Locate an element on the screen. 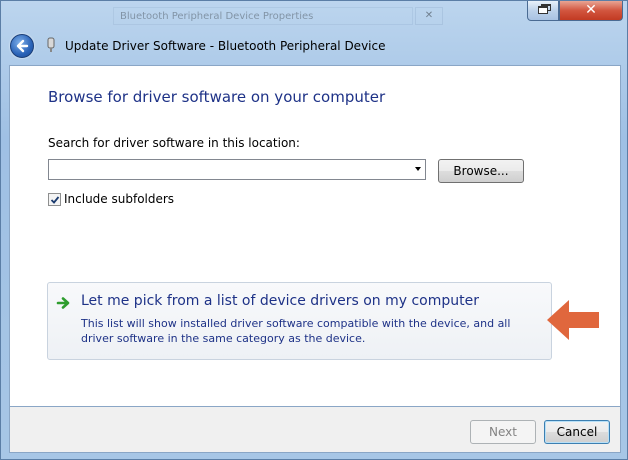  back-arrow-icon is located at coordinates (22, 46).